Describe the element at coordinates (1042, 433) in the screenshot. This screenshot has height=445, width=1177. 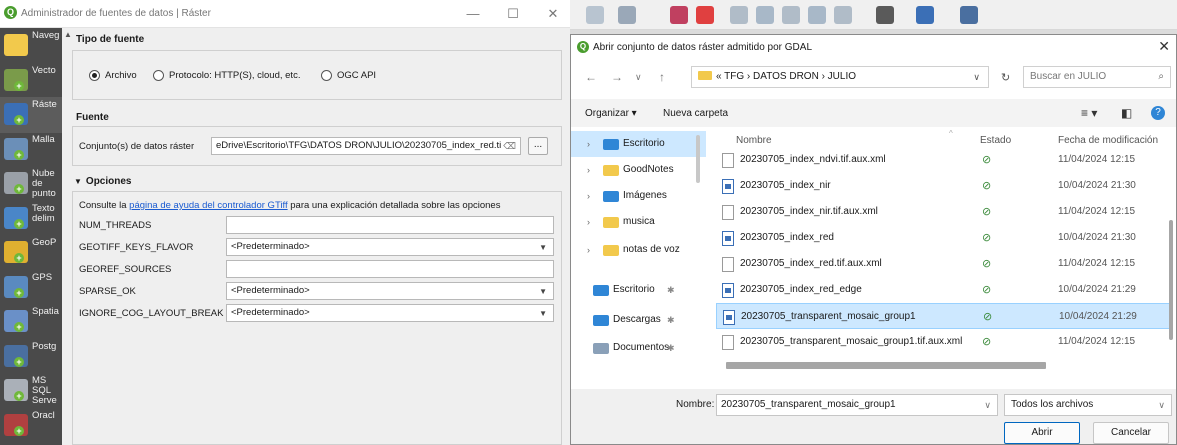
I see `open-button: Abrir` at that location.